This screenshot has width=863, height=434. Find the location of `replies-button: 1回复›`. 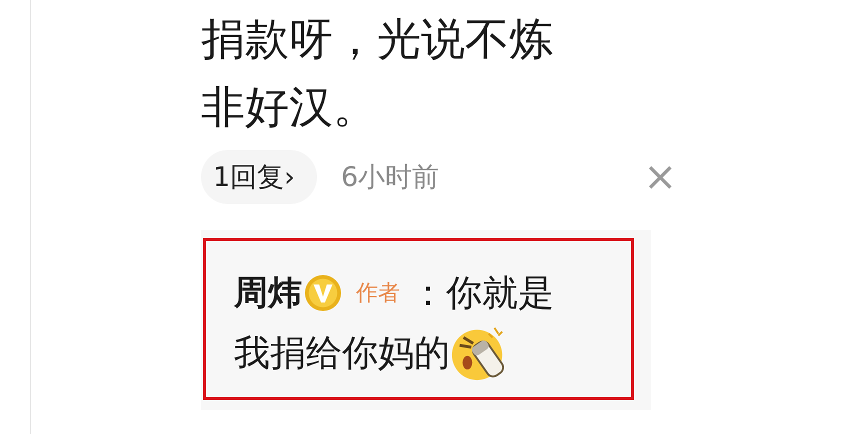

replies-button: 1回复› is located at coordinates (259, 177).